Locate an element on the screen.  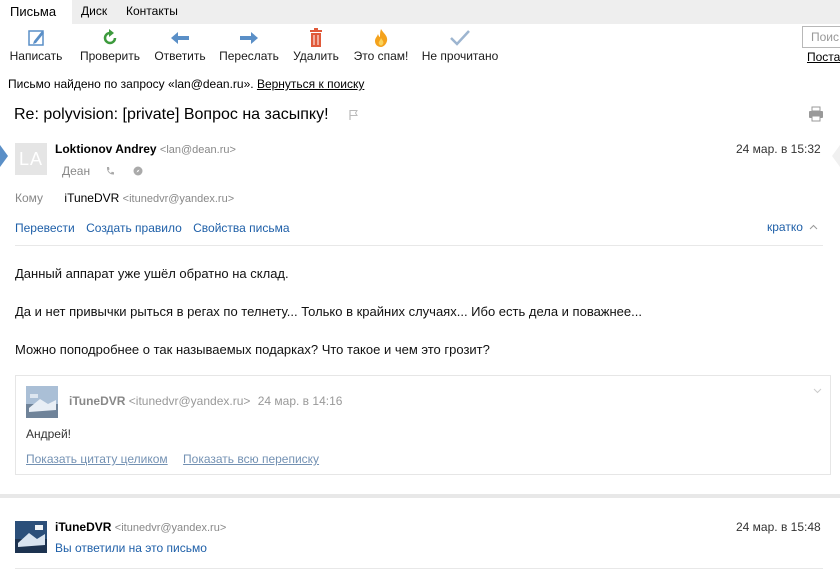
phone-icon is located at coordinates (110, 171).